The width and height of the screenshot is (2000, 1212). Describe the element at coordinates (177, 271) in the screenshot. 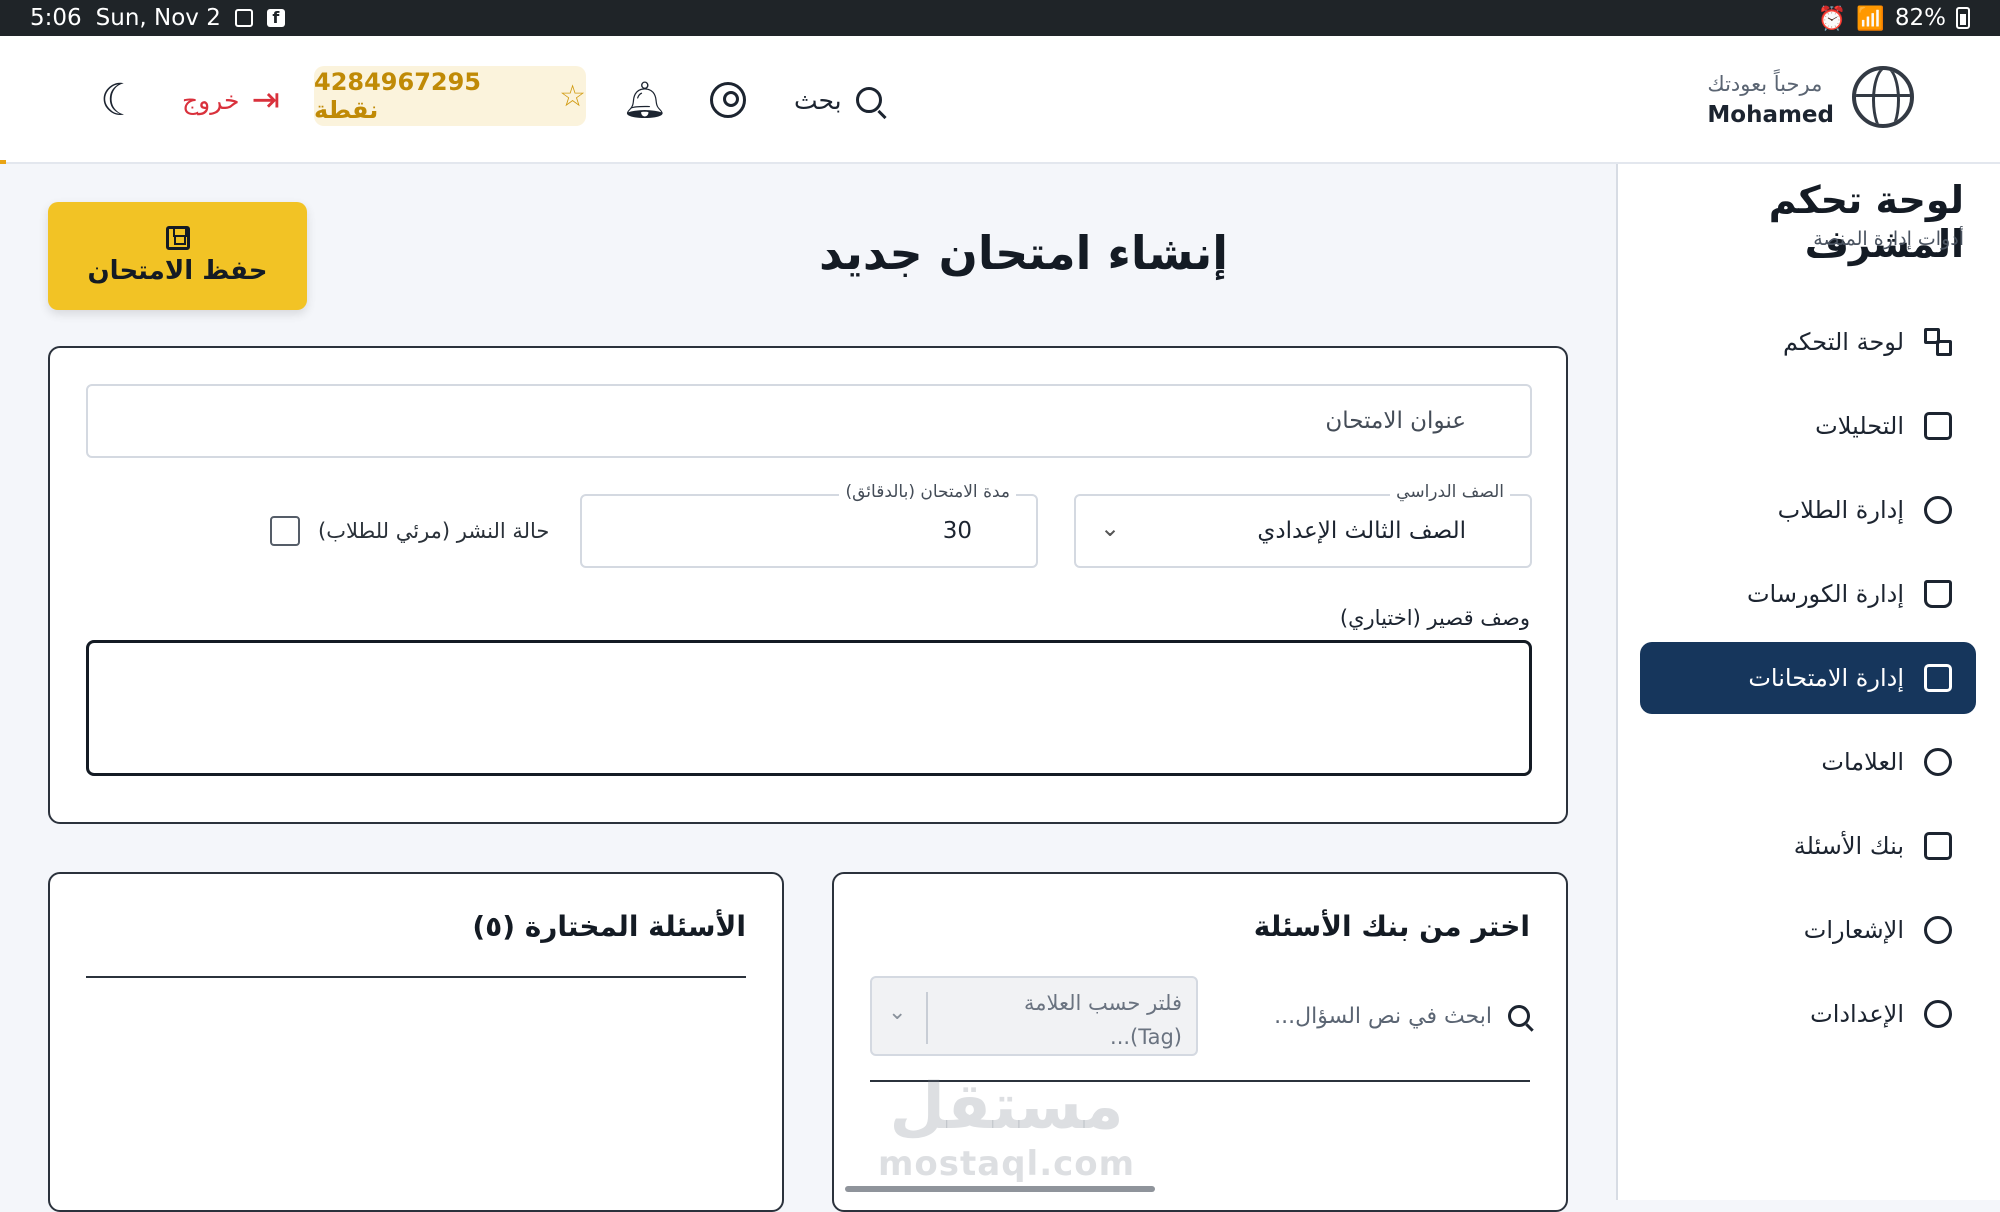

I see `save-button-label: حفظ الامتحان` at that location.